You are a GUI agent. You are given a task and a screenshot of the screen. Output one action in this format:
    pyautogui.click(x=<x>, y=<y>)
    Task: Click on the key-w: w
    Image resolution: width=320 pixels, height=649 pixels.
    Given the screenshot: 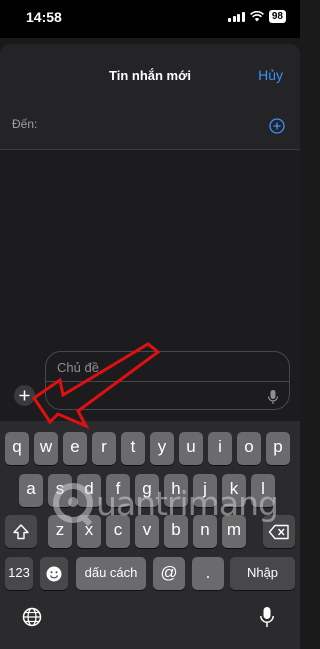 What is the action you would take?
    pyautogui.click(x=46, y=448)
    